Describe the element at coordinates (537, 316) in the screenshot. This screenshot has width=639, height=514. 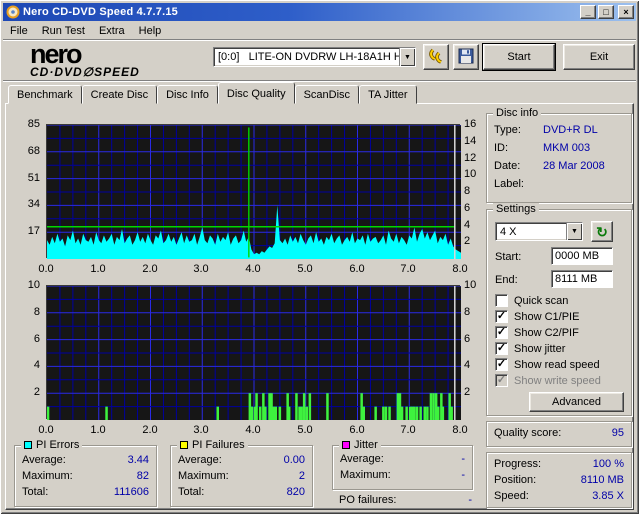
I see `show-c1-pie-checkbox: ✓ Show C1/PIE` at that location.